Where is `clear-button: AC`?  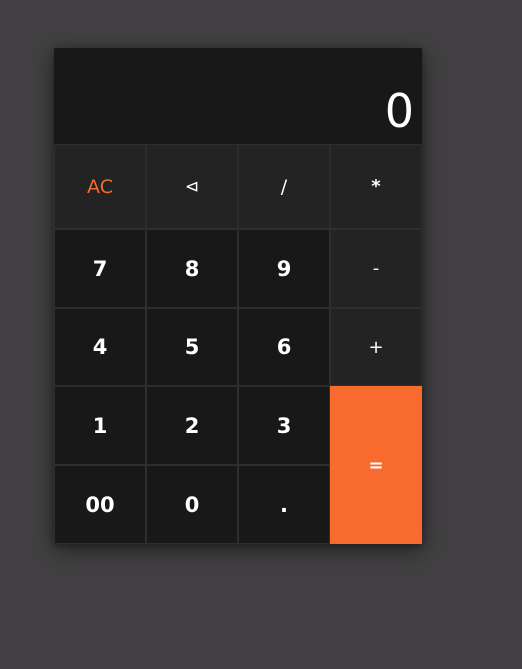 clear-button: AC is located at coordinates (100, 186).